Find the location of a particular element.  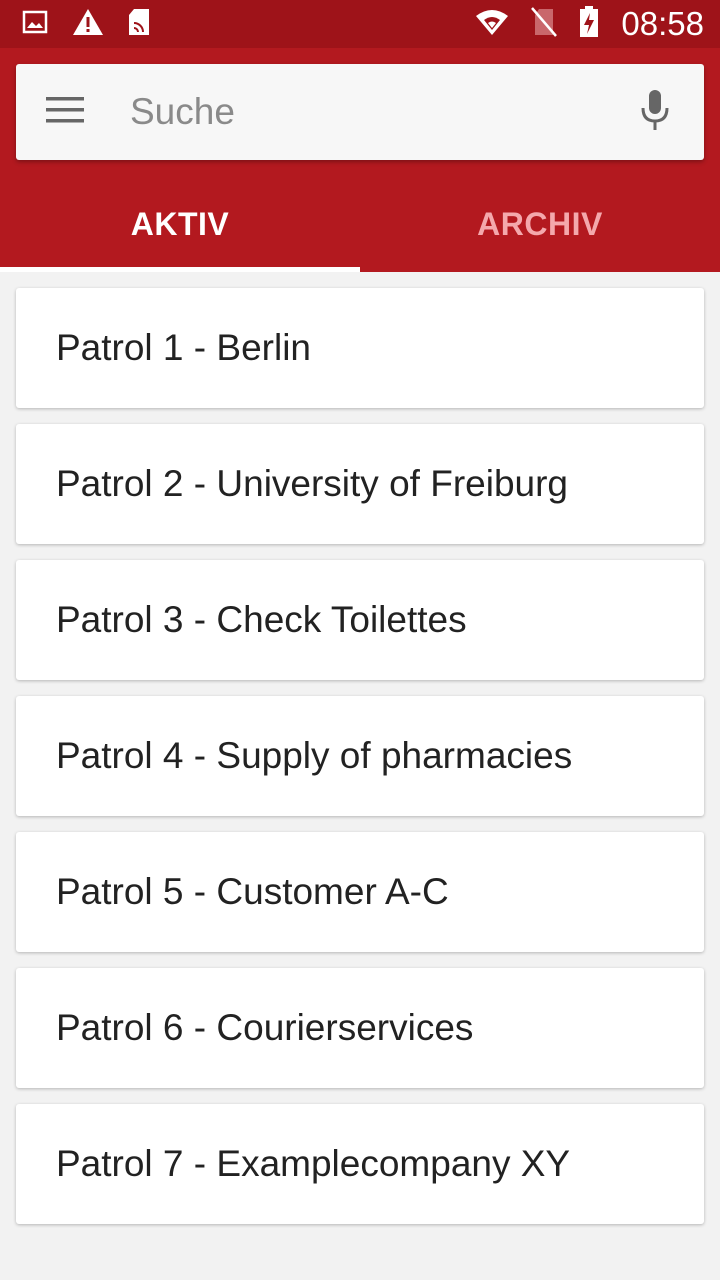

patrol-item: Patrol 3 - Check Toilettes is located at coordinates (360, 620).